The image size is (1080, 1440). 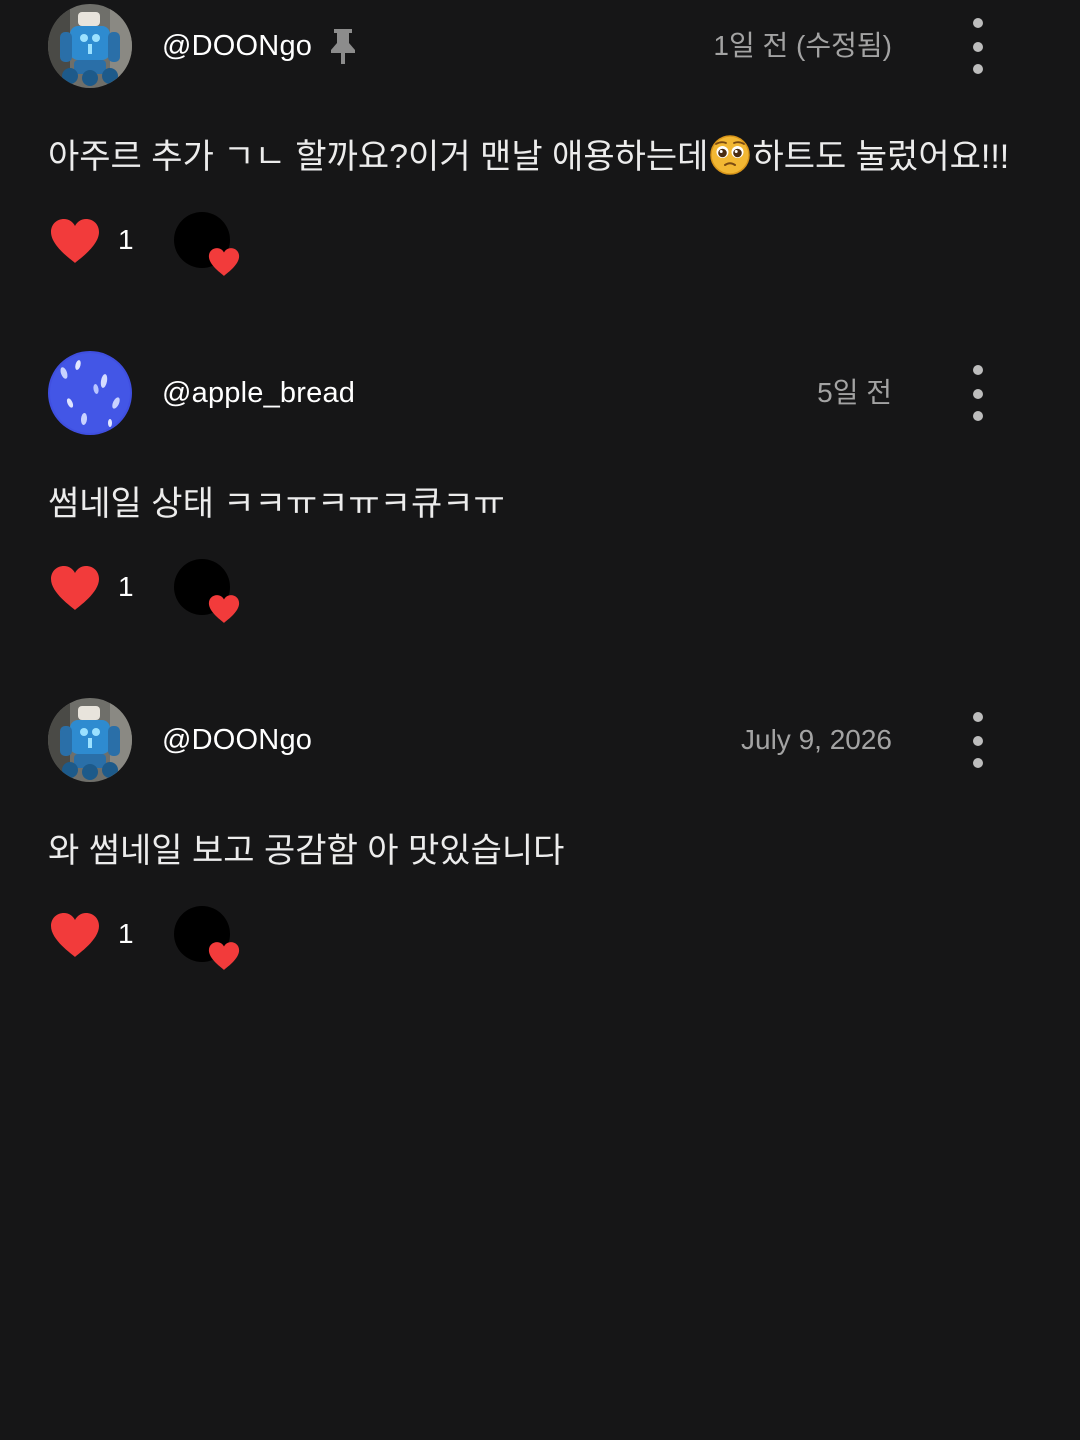 What do you see at coordinates (306, 851) in the screenshot?
I see `comment-text: 와 썸네일 보고 공감함 아 맛있습니다` at bounding box center [306, 851].